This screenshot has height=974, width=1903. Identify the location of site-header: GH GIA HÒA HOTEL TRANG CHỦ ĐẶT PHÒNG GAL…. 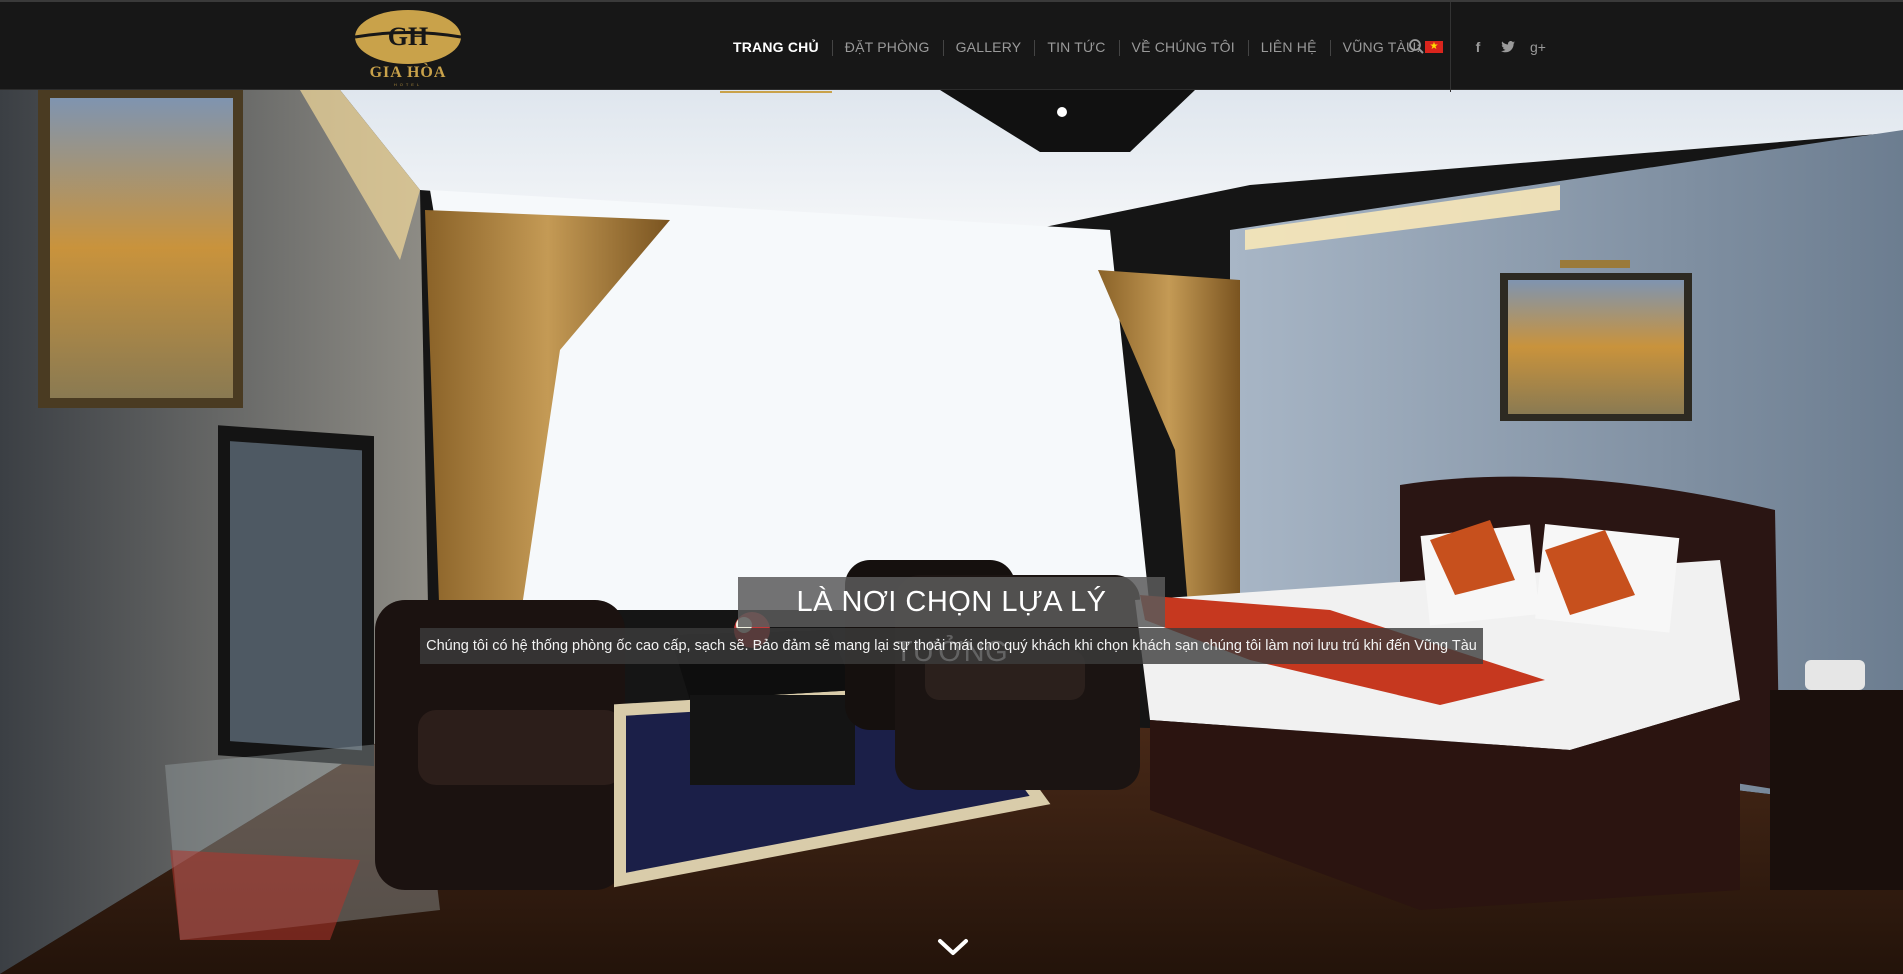
(951, 46).